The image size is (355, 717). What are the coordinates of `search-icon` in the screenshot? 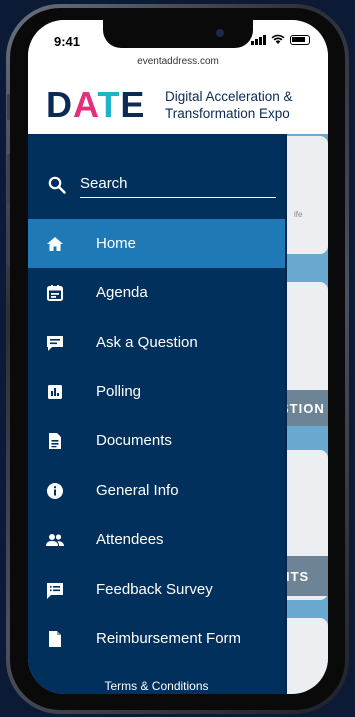 It's located at (57, 185).